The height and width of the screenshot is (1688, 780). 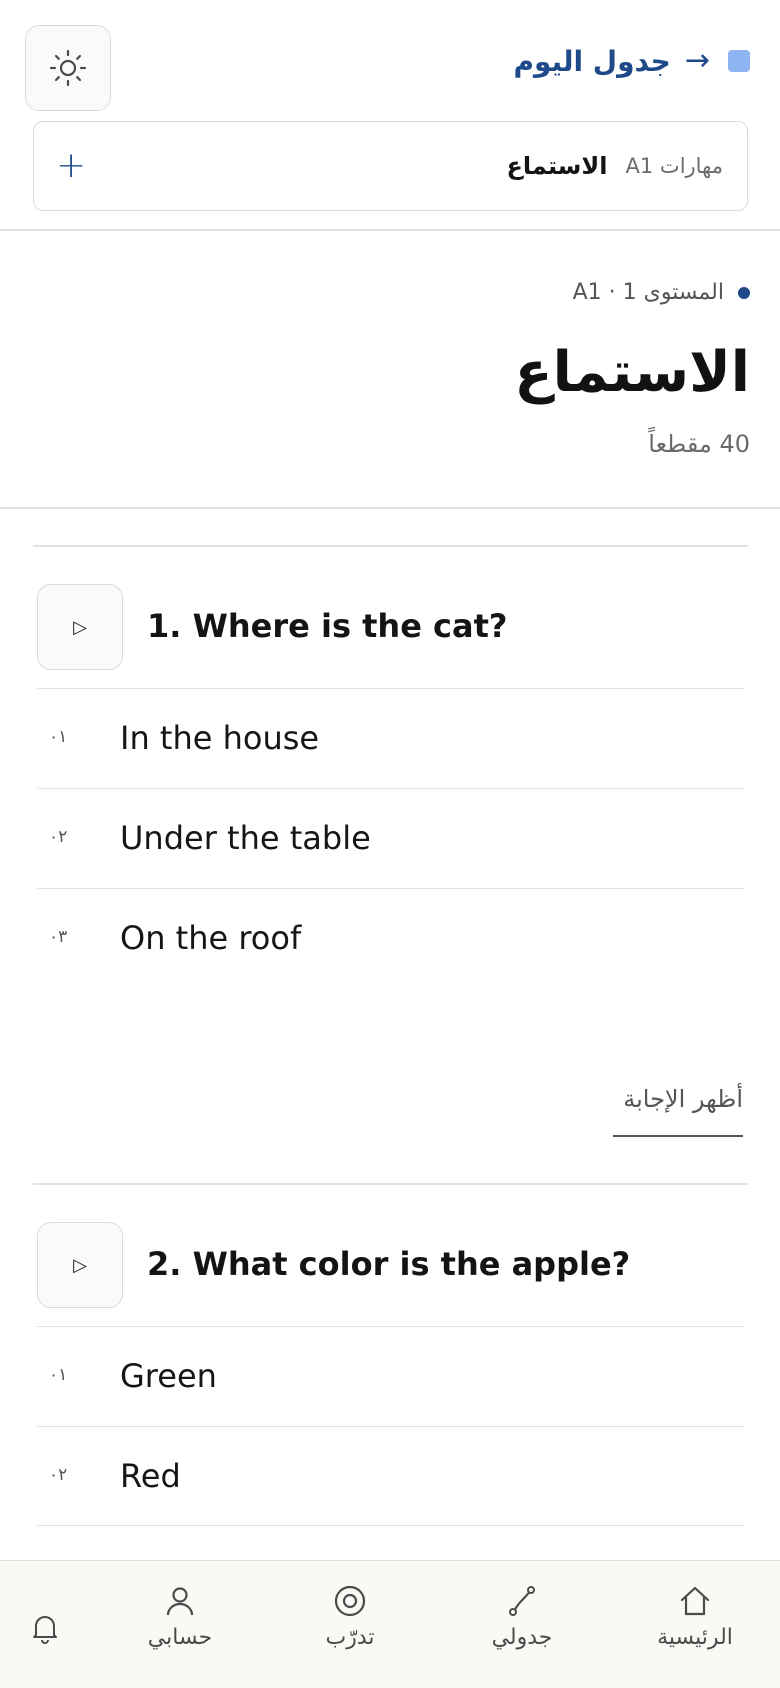 What do you see at coordinates (180, 1624) in the screenshot?
I see `nav-account: حسابي` at bounding box center [180, 1624].